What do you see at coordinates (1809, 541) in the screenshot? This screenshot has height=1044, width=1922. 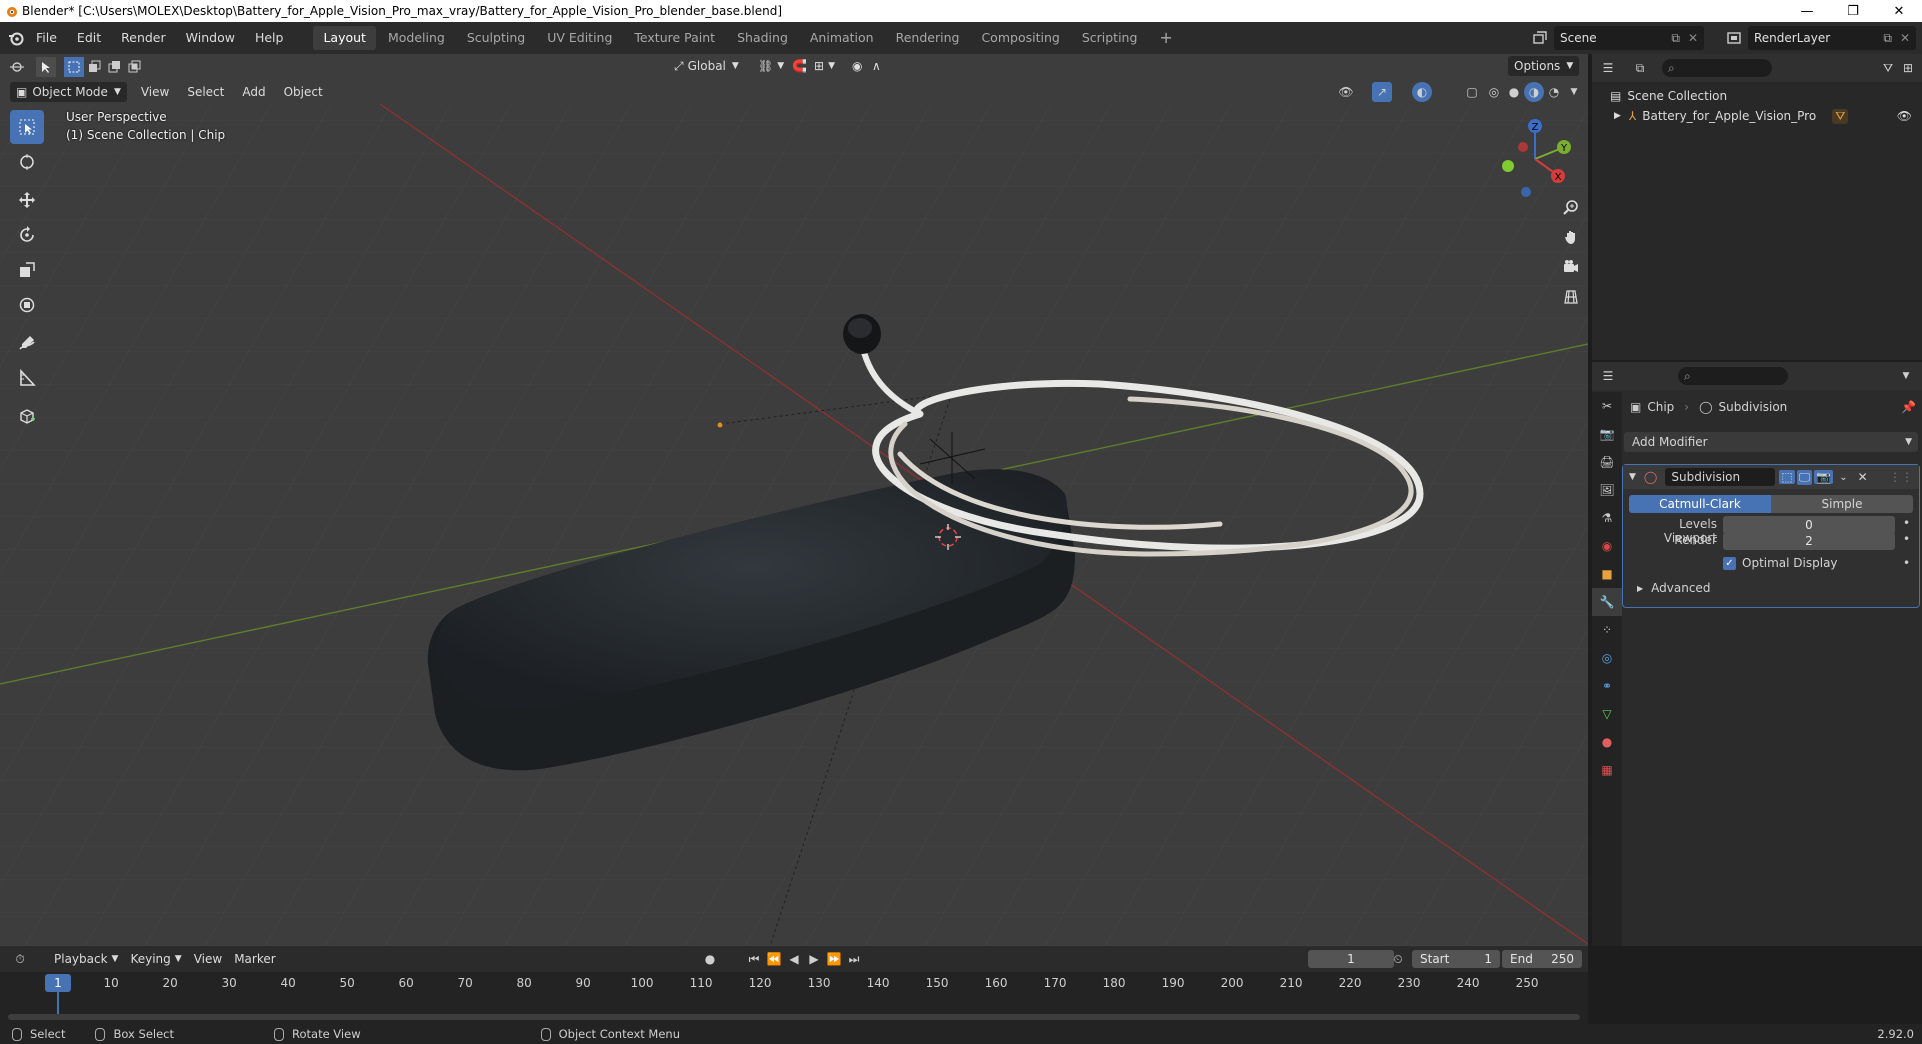 I see `render-levels-field: 2` at bounding box center [1809, 541].